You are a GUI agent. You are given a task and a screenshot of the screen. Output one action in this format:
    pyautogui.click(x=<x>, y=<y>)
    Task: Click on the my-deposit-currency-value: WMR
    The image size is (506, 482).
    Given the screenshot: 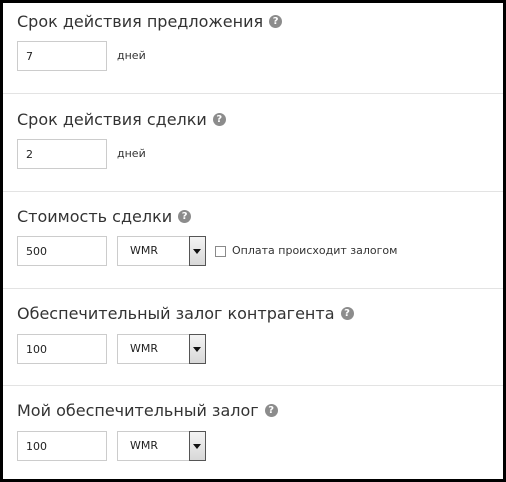 What is the action you would take?
    pyautogui.click(x=144, y=445)
    